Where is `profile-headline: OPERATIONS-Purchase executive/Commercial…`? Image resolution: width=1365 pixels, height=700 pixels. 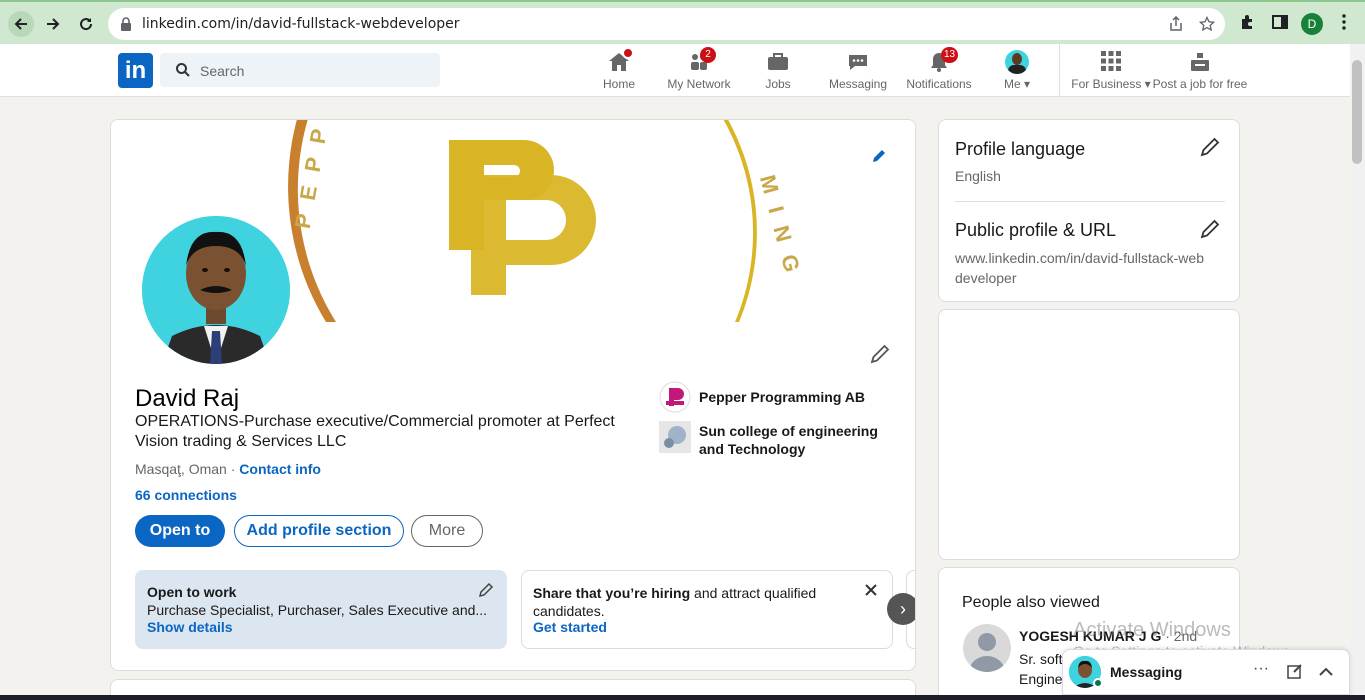
profile-headline: OPERATIONS-Purchase executive/Commercial… is located at coordinates (375, 431).